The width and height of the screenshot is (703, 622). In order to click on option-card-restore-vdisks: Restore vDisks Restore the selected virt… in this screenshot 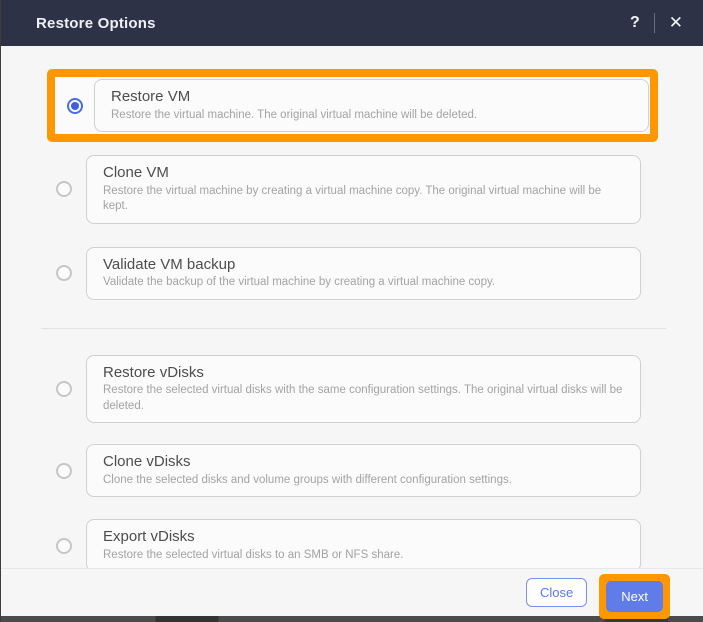, I will do `click(363, 389)`.